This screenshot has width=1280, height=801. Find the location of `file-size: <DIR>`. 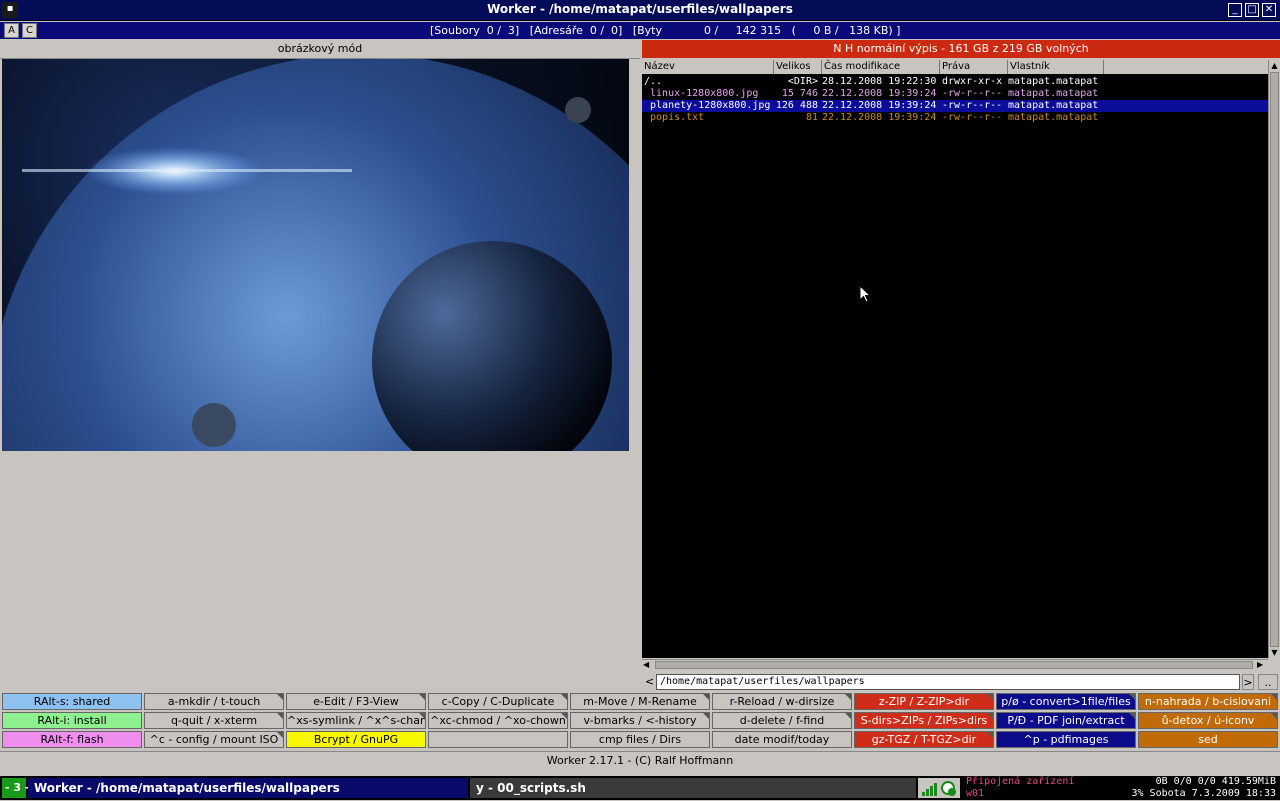

file-size: <DIR> is located at coordinates (802, 81).